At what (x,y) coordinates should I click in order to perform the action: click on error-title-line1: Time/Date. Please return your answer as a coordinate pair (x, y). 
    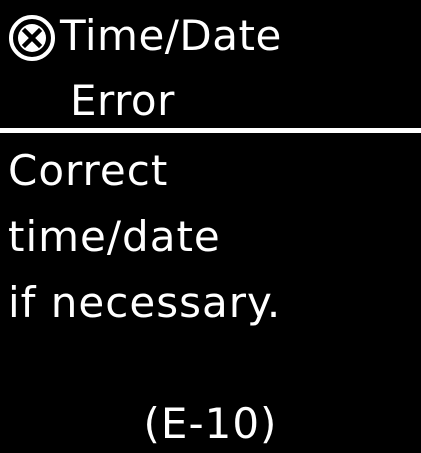
    Looking at the image, I should click on (171, 35).